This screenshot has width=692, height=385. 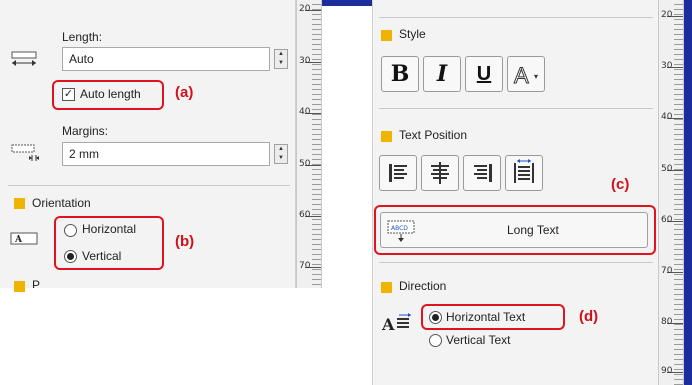 What do you see at coordinates (82, 37) in the screenshot?
I see `length-label: Length:` at bounding box center [82, 37].